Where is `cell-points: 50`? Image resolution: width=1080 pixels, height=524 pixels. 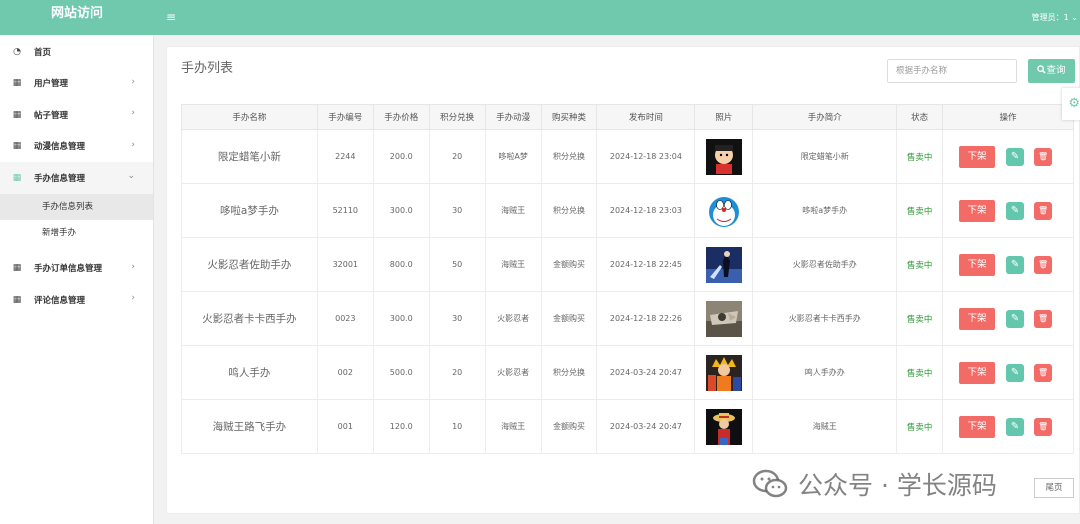
cell-points: 50 is located at coordinates (457, 264).